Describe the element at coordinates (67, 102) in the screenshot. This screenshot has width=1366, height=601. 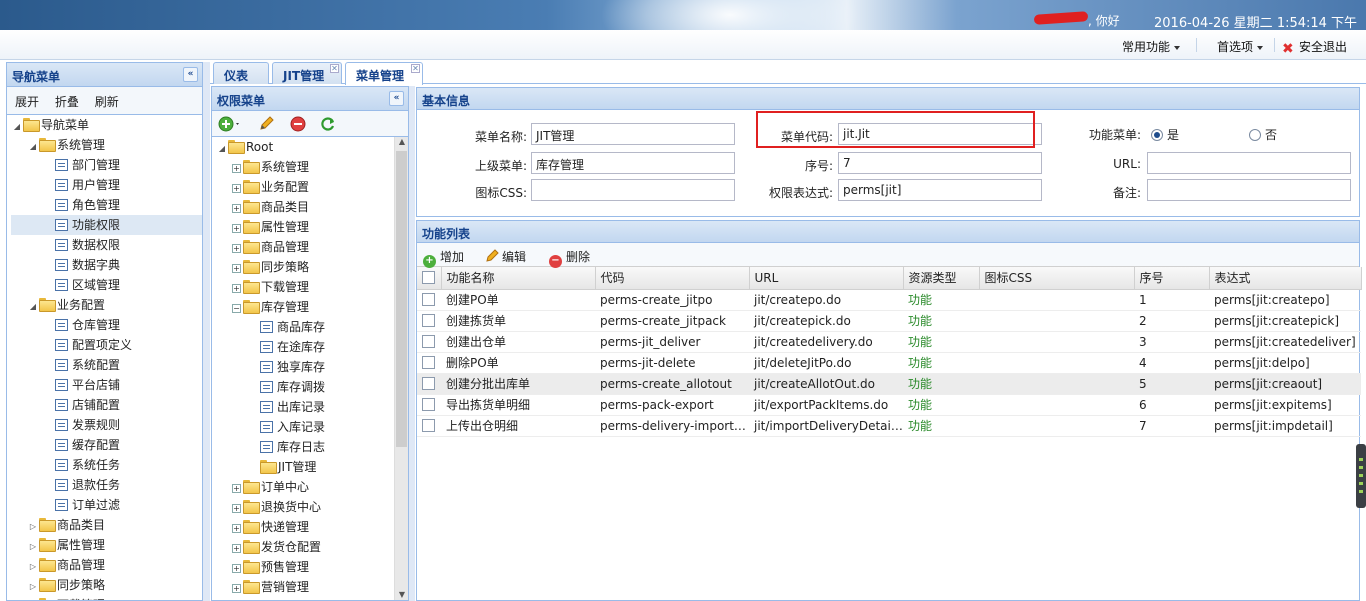
I see `collapse-all-button: 折叠` at that location.